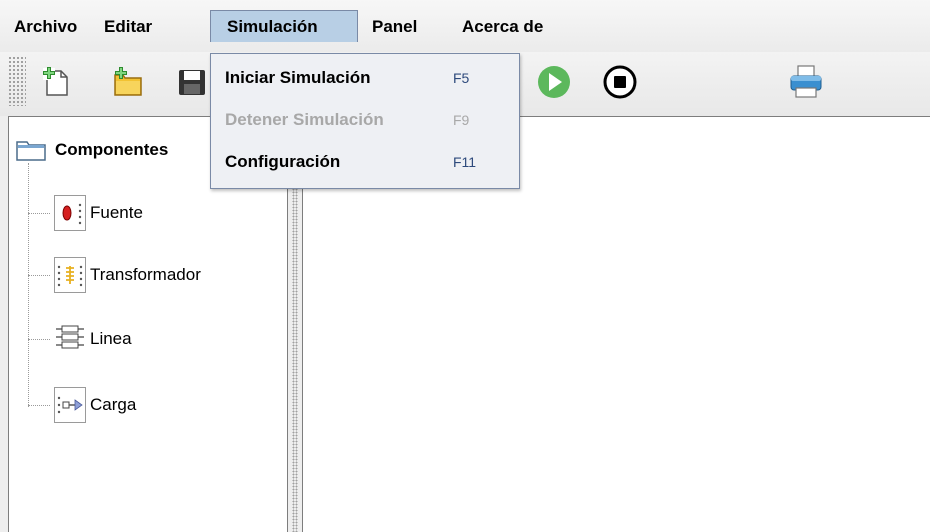  I want to click on source-icon, so click(70, 213).